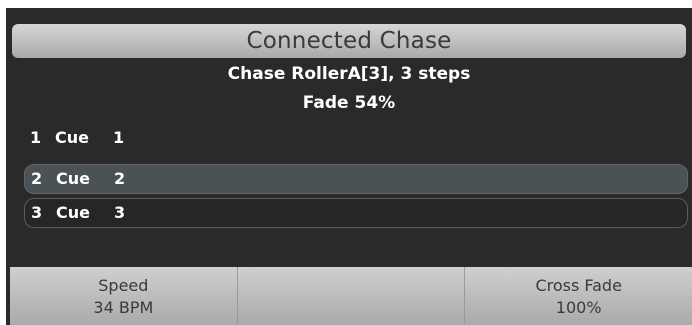 This screenshot has width=692, height=325. I want to click on crossfade-button: Cross Fade 100%, so click(578, 296).